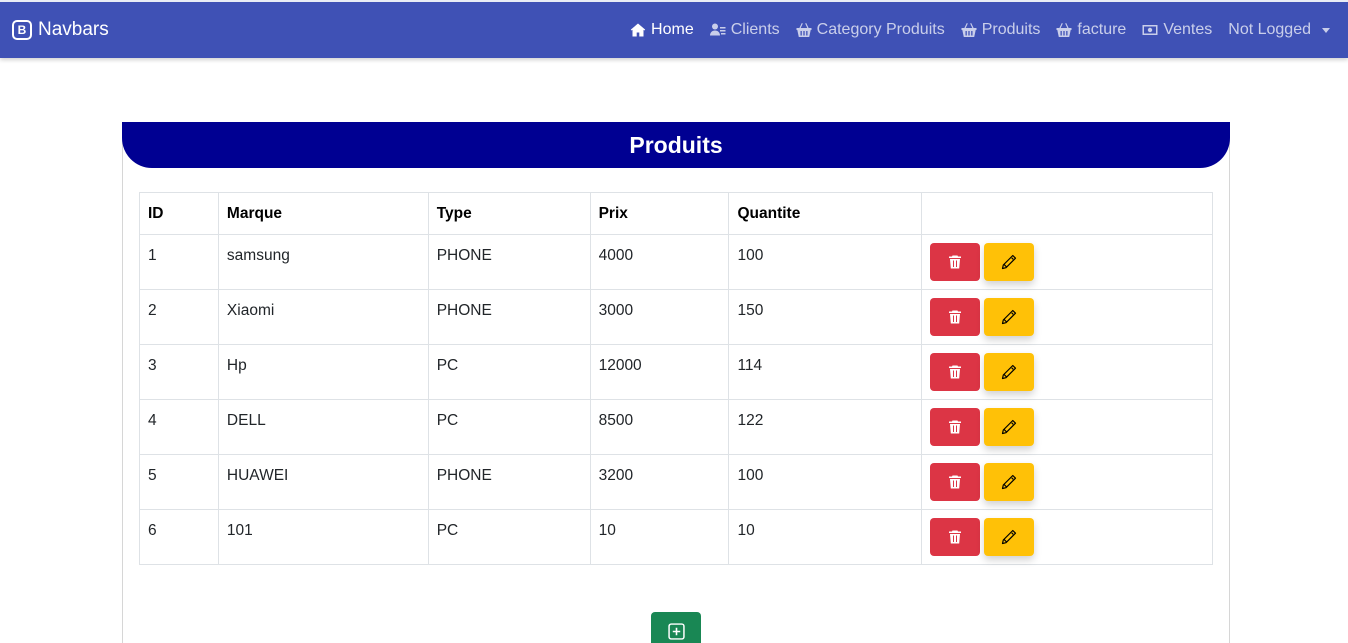  I want to click on column-header-prix: Prix, so click(659, 213).